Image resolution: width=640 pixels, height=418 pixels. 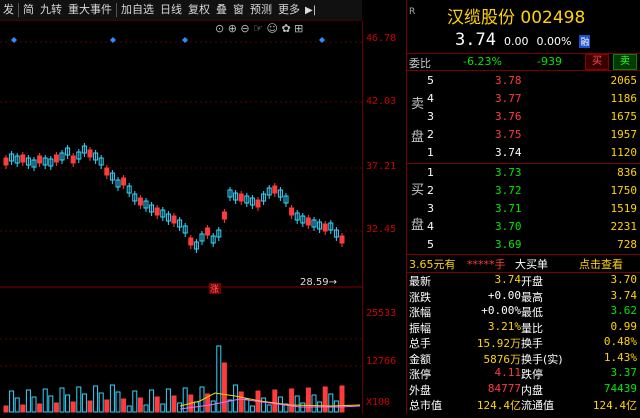 What do you see at coordinates (430, 80) in the screenshot?
I see `sell-level: 5` at bounding box center [430, 80].